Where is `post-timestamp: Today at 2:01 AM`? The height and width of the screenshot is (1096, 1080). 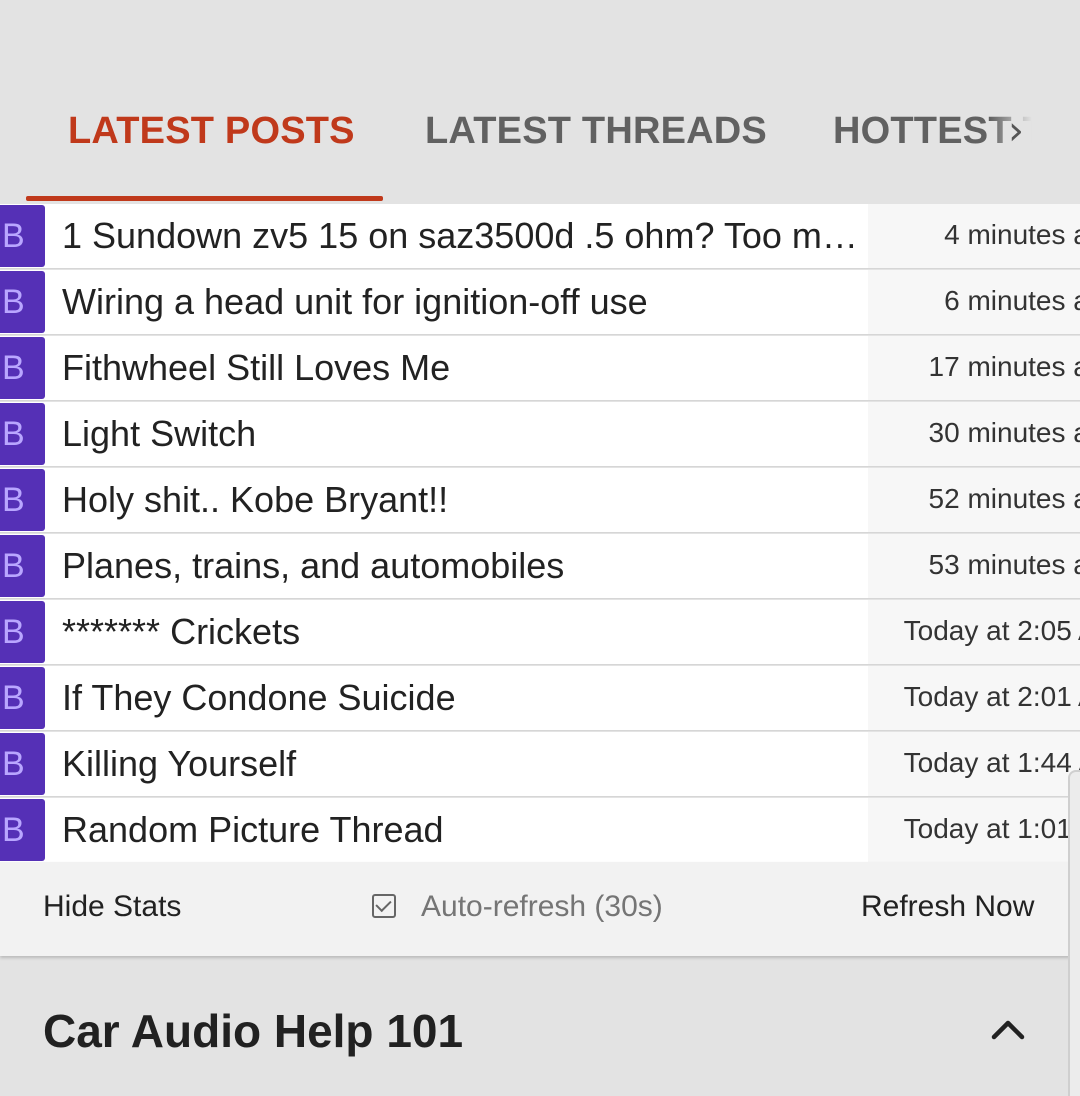 post-timestamp: Today at 2:01 AM is located at coordinates (974, 698).